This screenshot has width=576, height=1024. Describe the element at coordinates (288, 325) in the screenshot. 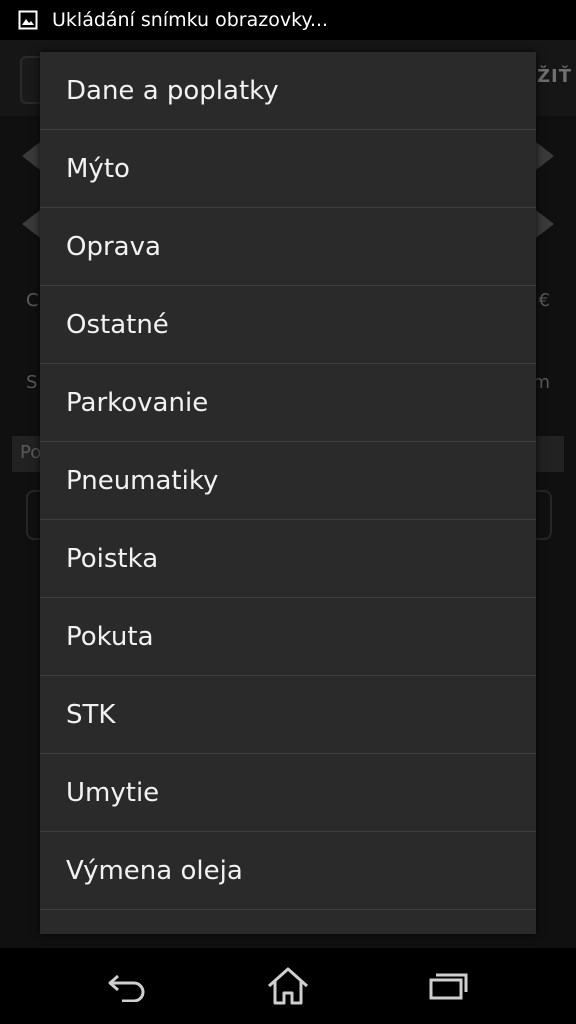

I see `list-item: Ostatné` at that location.